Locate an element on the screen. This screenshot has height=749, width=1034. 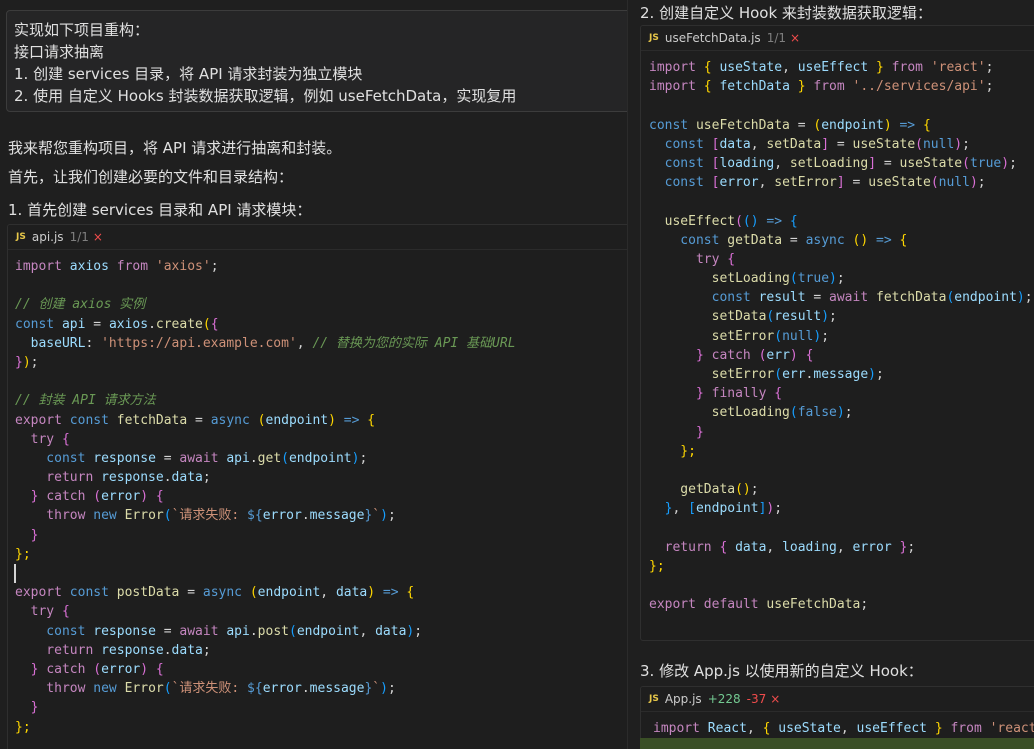
file-header-hook: JS useFetchData.js 1/1 × is located at coordinates (837, 38).